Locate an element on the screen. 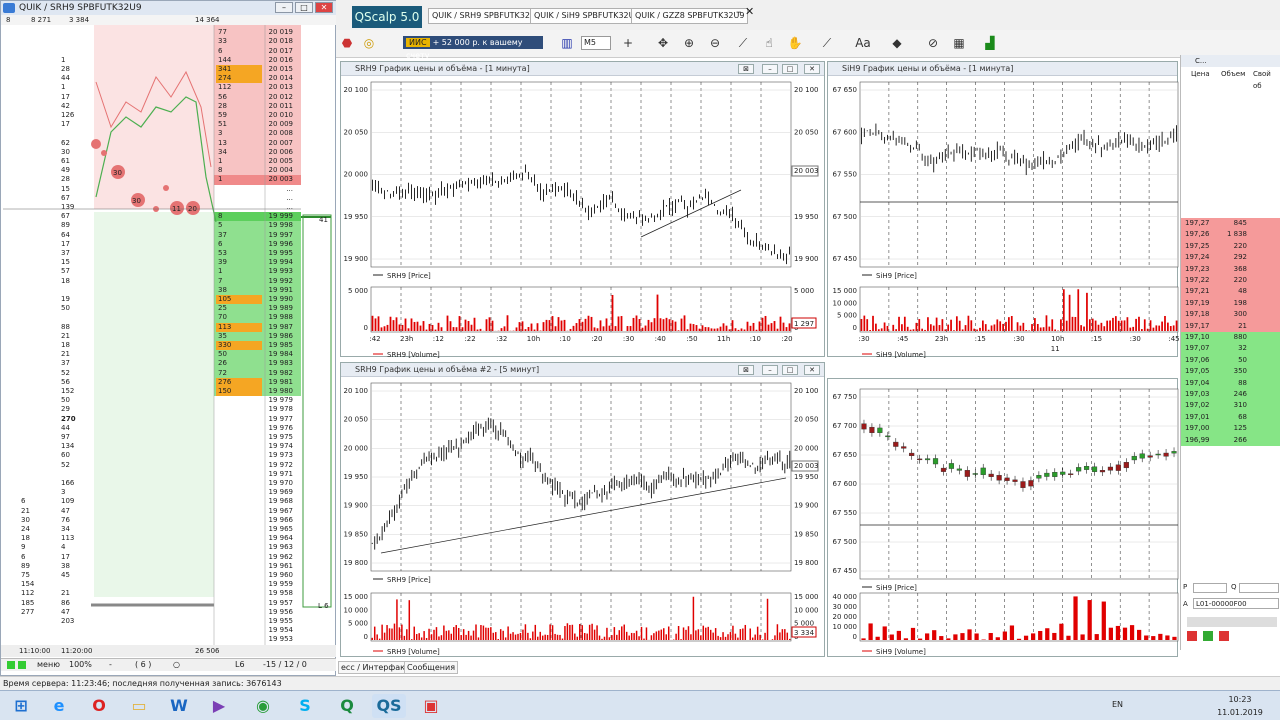  candle is located at coordinates (1015, 480).